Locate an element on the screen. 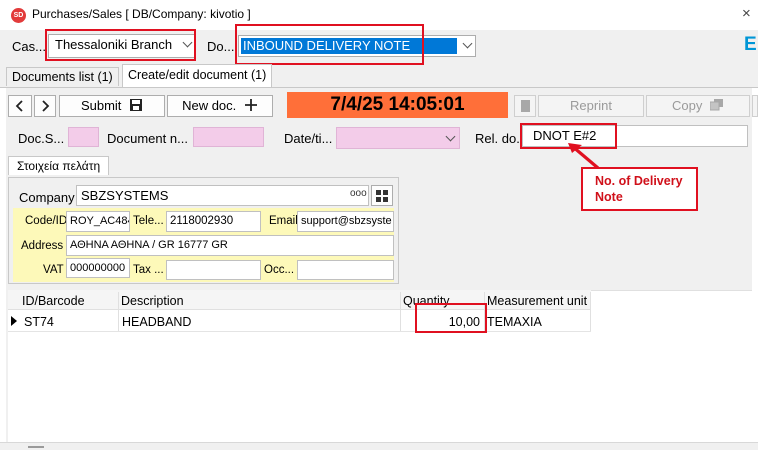 The image size is (758, 450). document-datetime: 7/4/25 14:05:01 is located at coordinates (397, 105).